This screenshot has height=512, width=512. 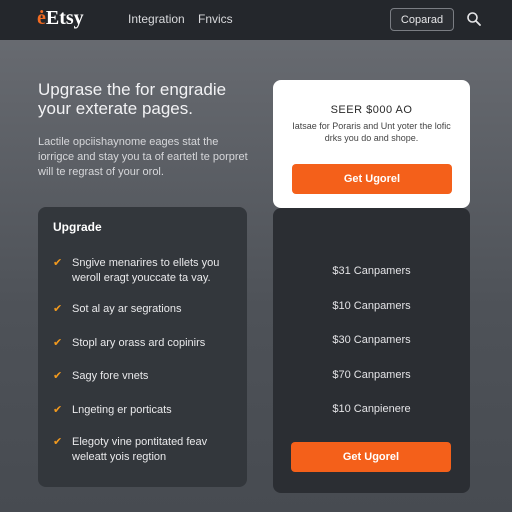 I want to click on feature-text: Sagy fore vnets, so click(x=110, y=376).